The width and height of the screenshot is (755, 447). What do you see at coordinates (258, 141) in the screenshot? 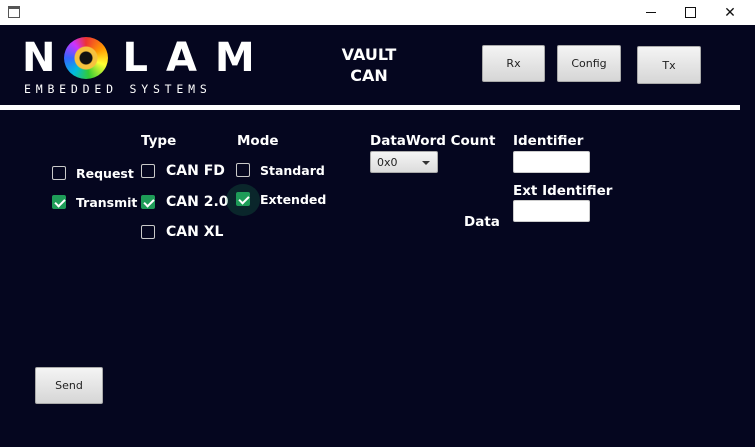
I see `mode-heading: Mode` at bounding box center [258, 141].